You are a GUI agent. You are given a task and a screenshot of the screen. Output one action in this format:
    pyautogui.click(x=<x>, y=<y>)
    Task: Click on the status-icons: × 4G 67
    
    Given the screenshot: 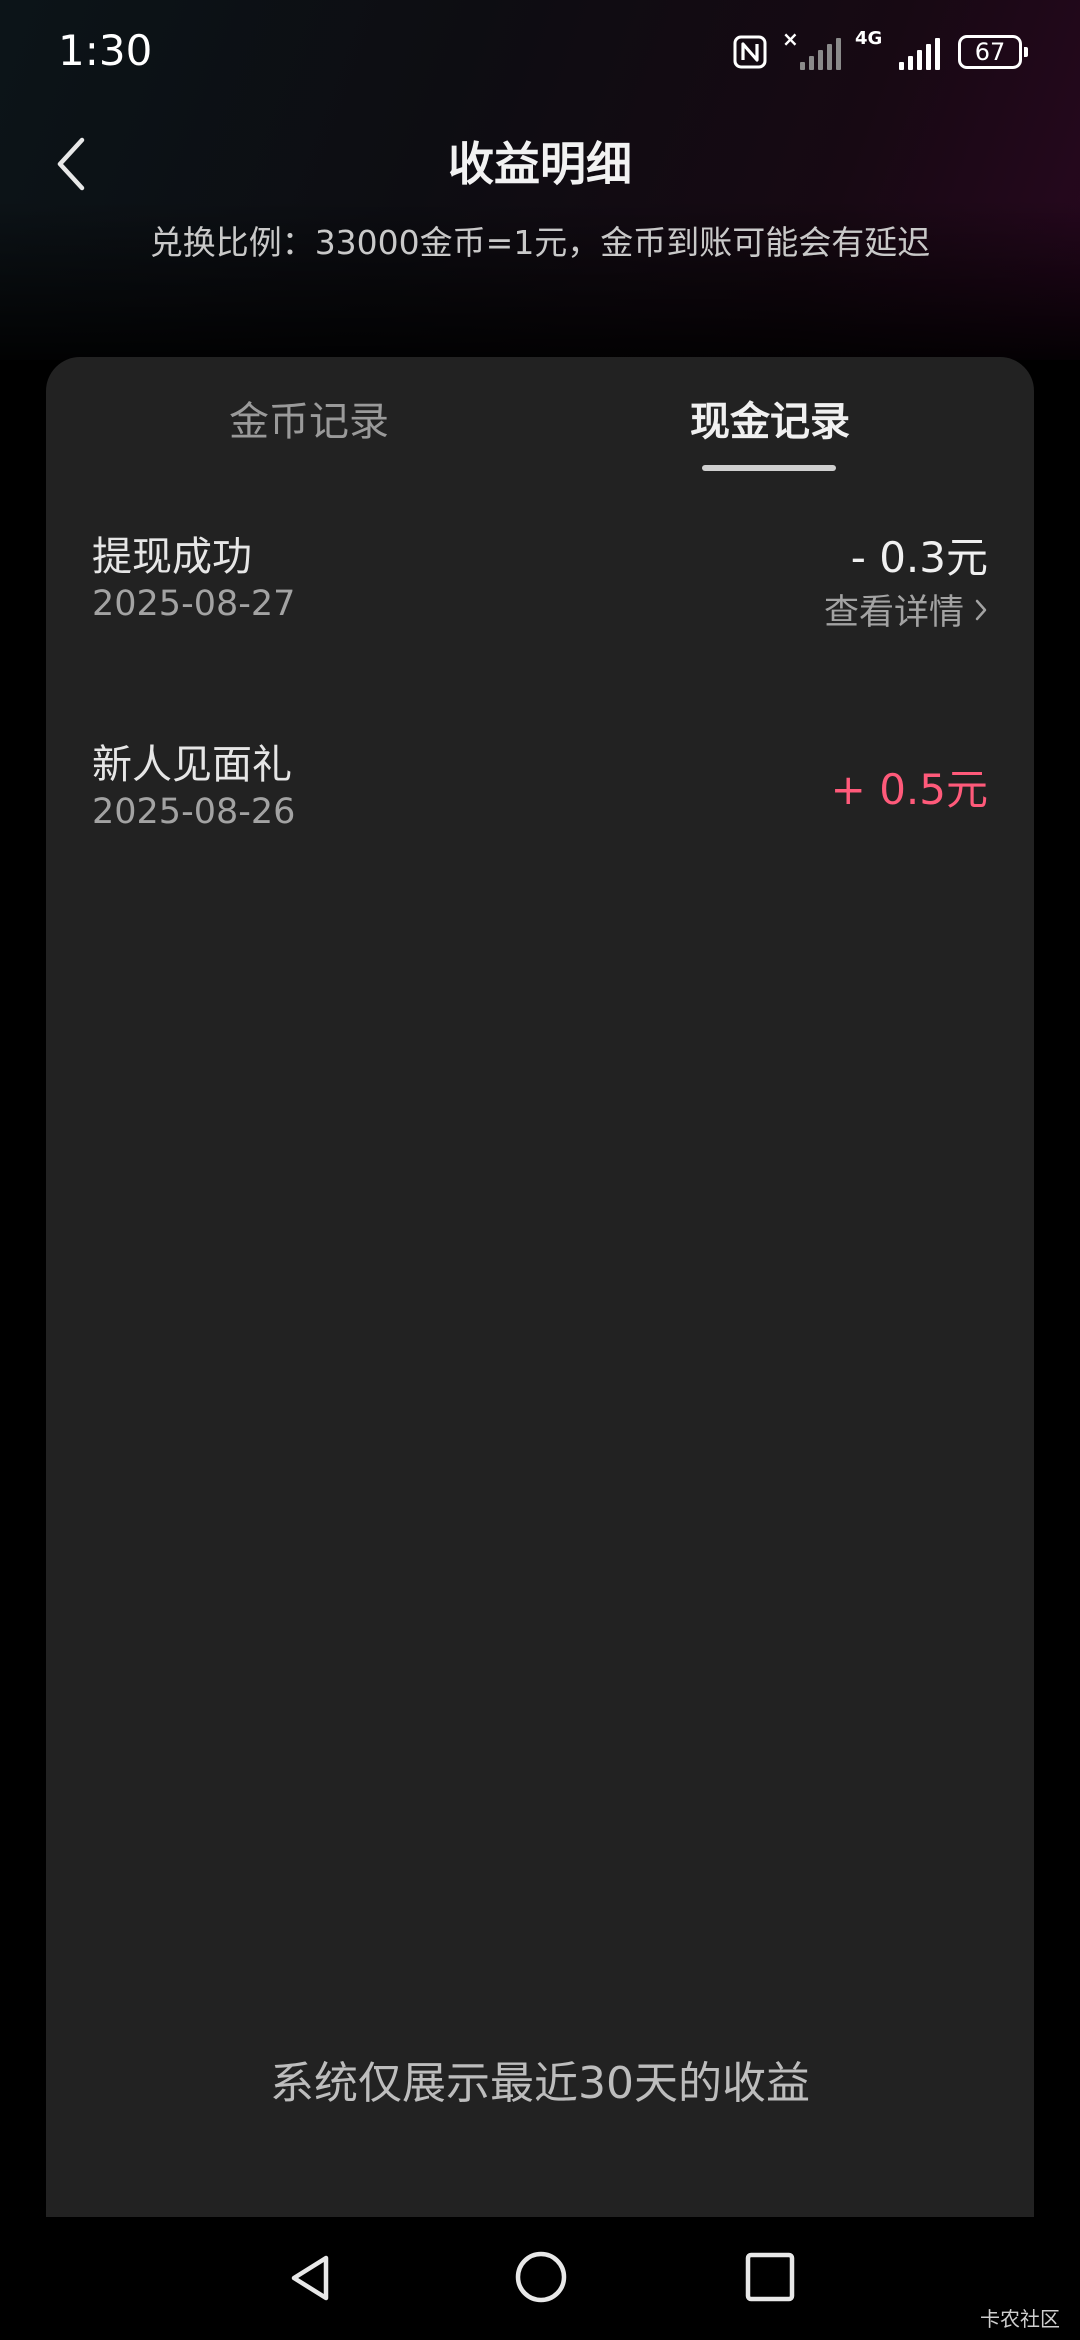 What is the action you would take?
    pyautogui.click(x=880, y=51)
    